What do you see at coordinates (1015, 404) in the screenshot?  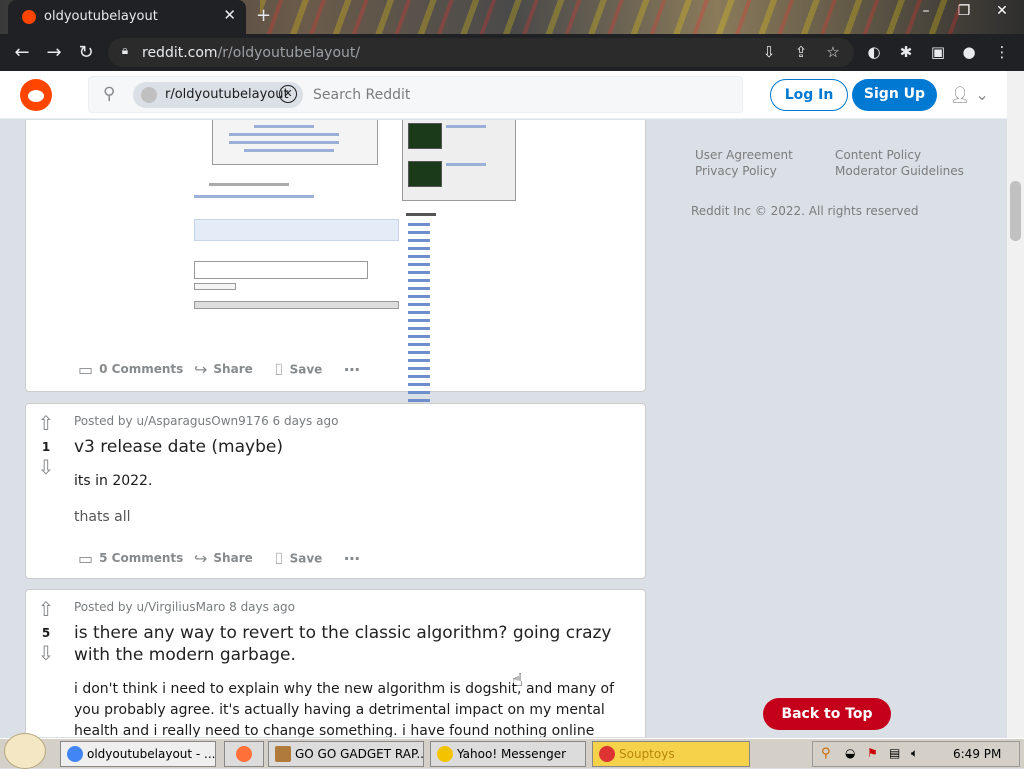 I see `page-scrollbar` at bounding box center [1015, 404].